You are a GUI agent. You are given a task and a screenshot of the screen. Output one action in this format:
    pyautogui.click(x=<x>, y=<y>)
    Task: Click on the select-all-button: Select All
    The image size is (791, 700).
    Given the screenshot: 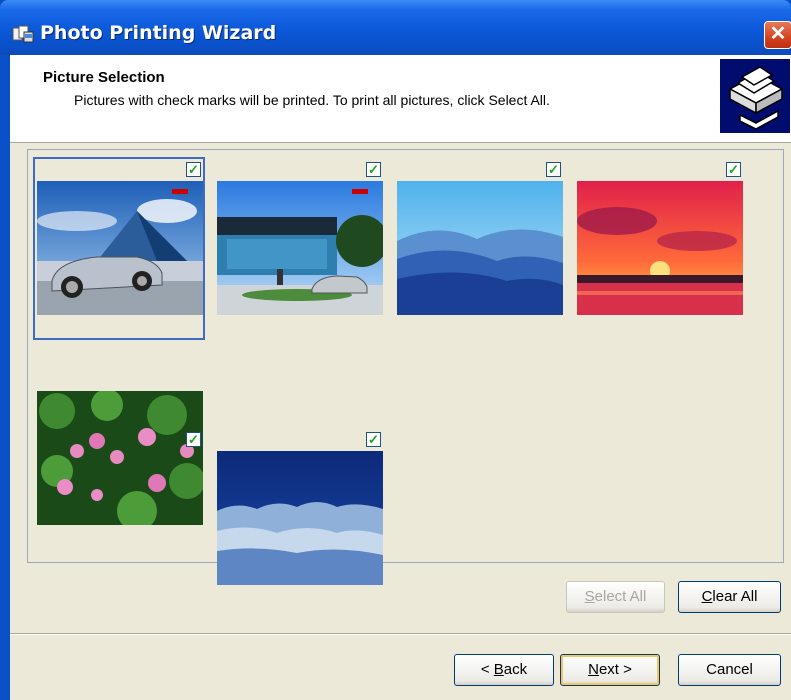 What is the action you would take?
    pyautogui.click(x=615, y=597)
    